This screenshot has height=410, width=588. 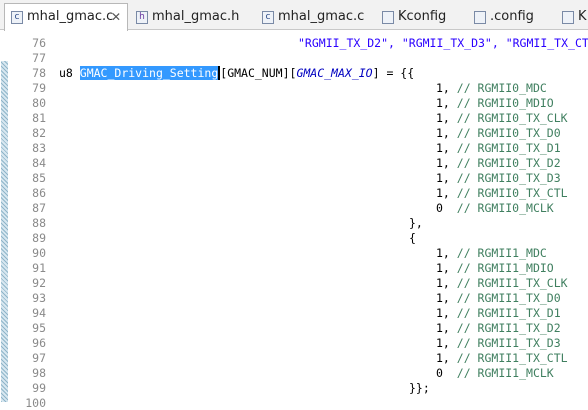 I want to click on code-line-92: 1, // RGMII1_TX_CLK, so click(x=502, y=283).